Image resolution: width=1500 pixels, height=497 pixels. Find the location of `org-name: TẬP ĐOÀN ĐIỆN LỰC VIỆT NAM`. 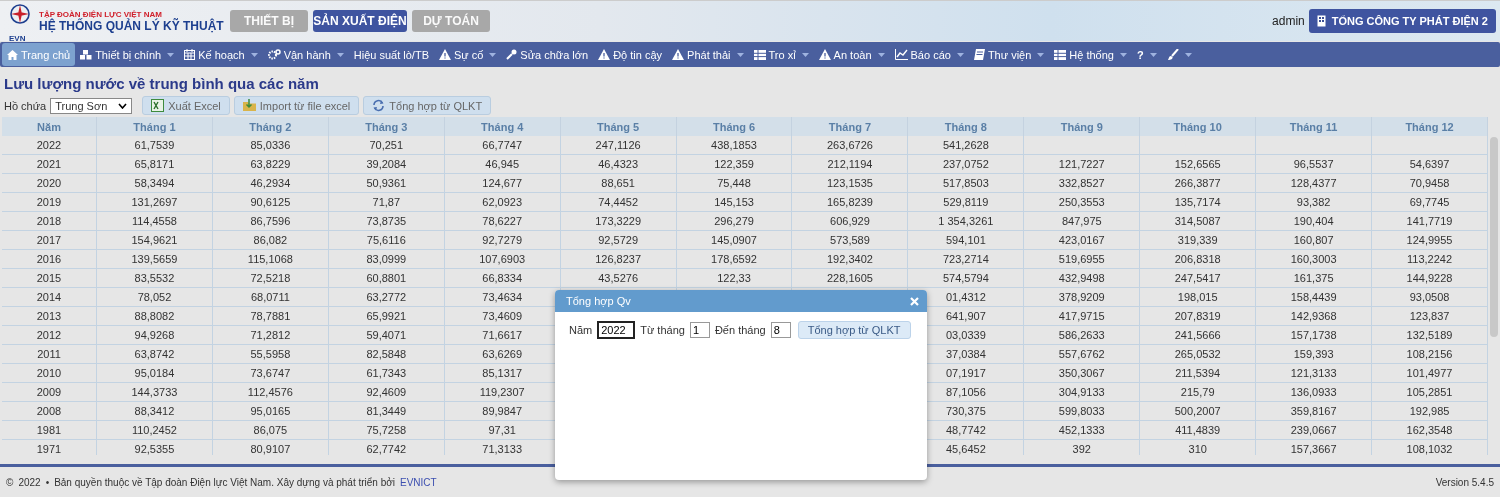

org-name: TẬP ĐOÀN ĐIỆN LỰC VIỆT NAM is located at coordinates (101, 14).